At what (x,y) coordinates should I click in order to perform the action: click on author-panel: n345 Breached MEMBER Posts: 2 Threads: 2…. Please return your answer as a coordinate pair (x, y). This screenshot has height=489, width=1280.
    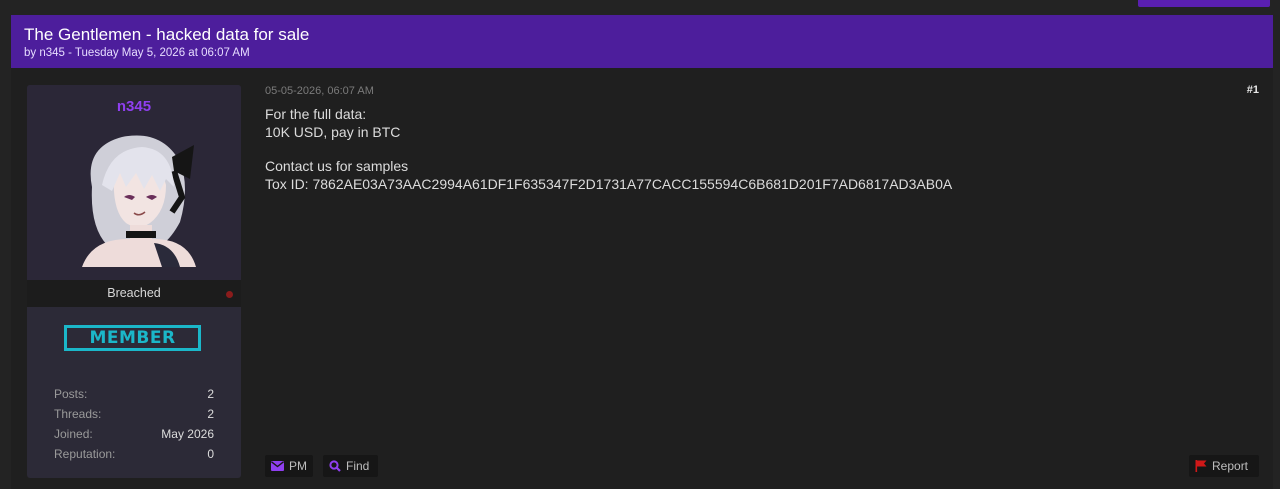
    Looking at the image, I should click on (134, 281).